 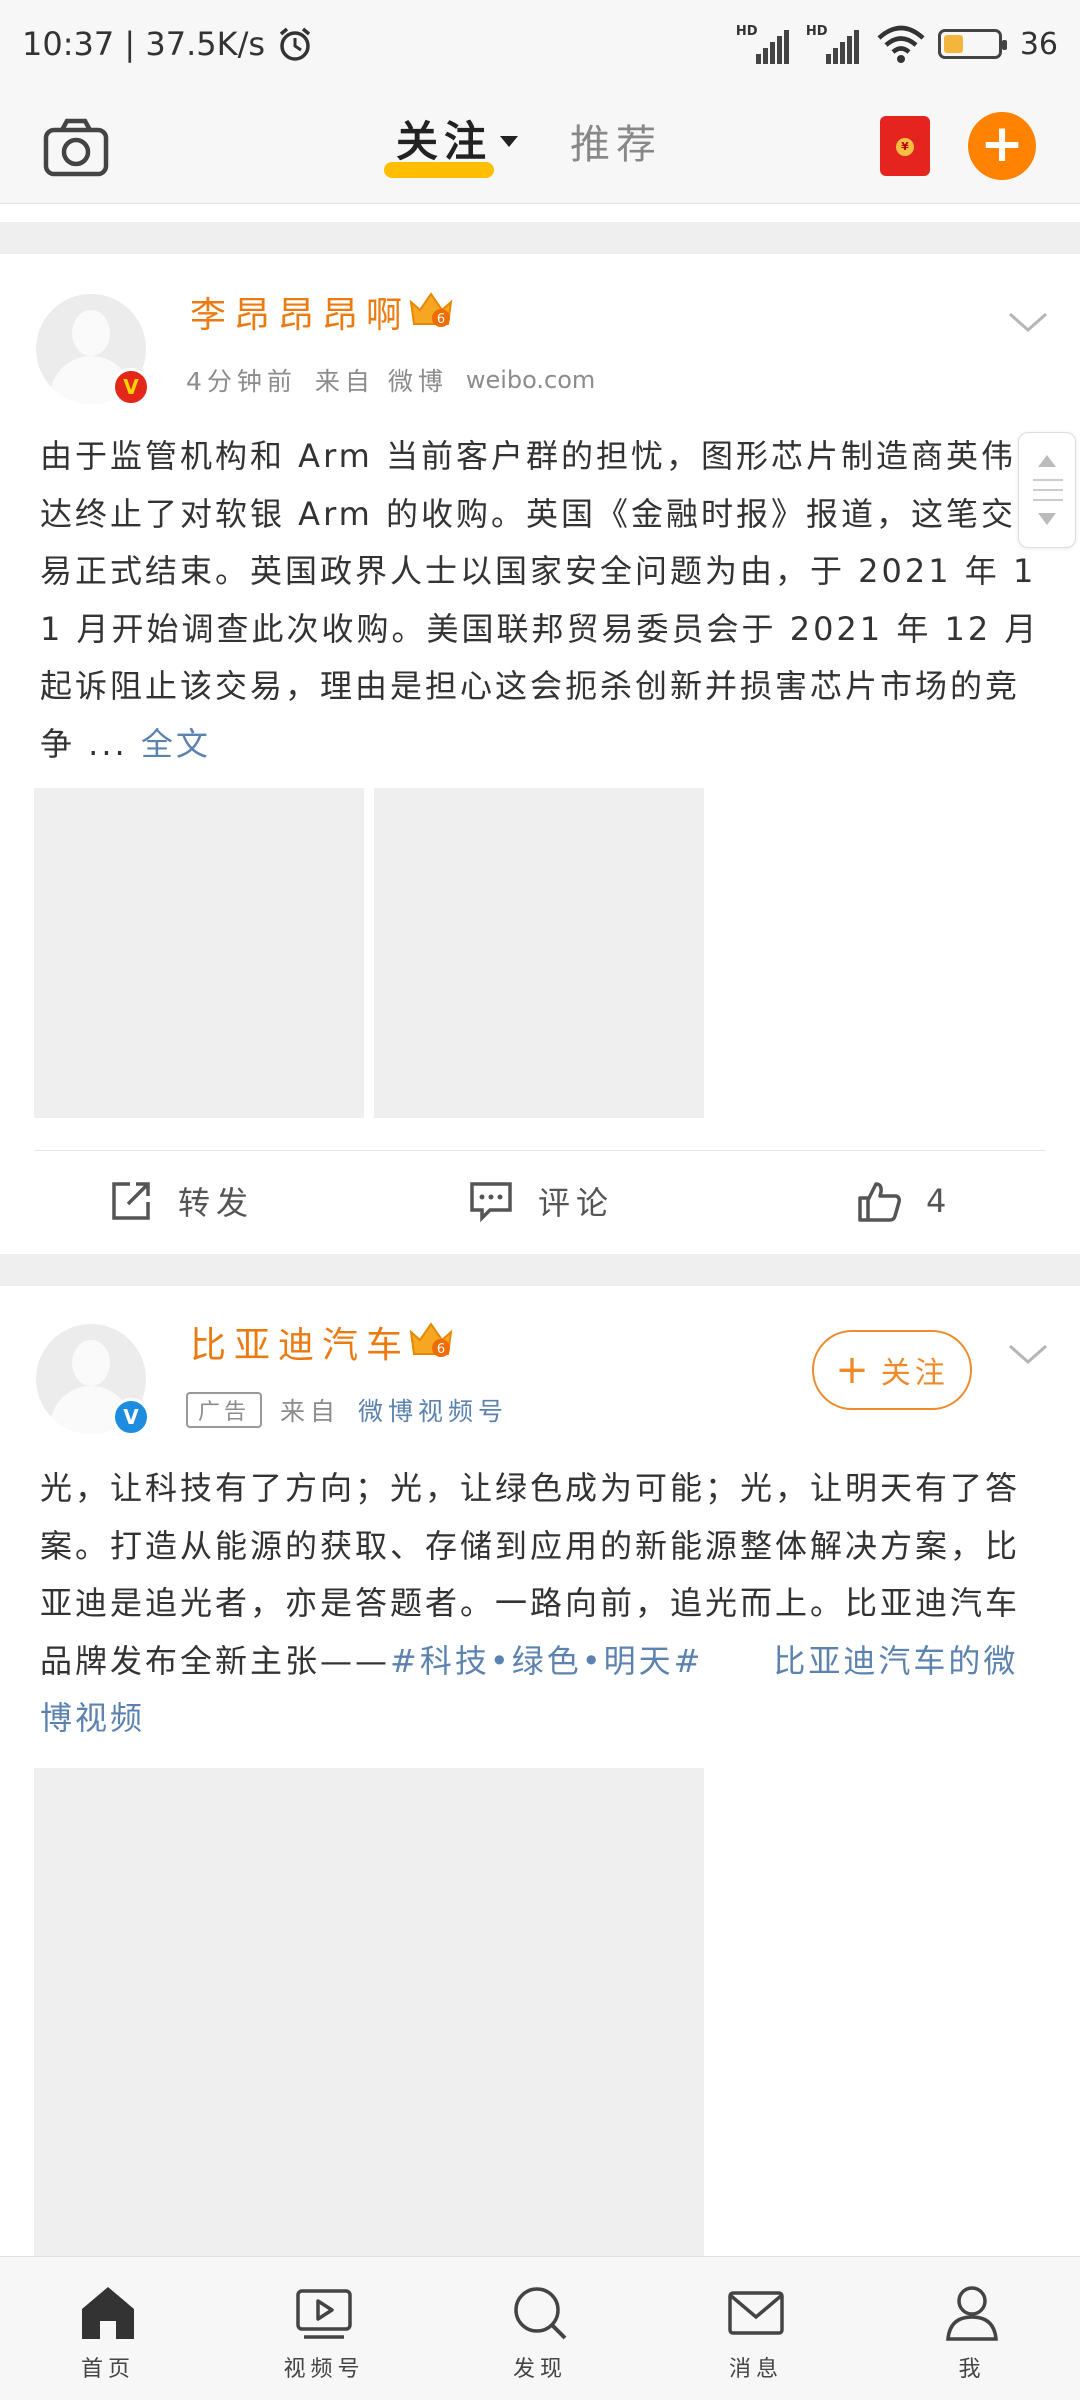 I want to click on post-source-link: 微博视频号, so click(x=433, y=1410).